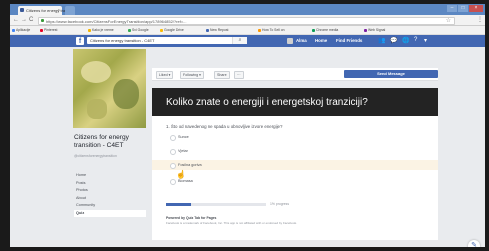 The image size is (489, 251). Describe the element at coordinates (349, 40) in the screenshot. I see `find-friends-link: Find Friends` at that location.